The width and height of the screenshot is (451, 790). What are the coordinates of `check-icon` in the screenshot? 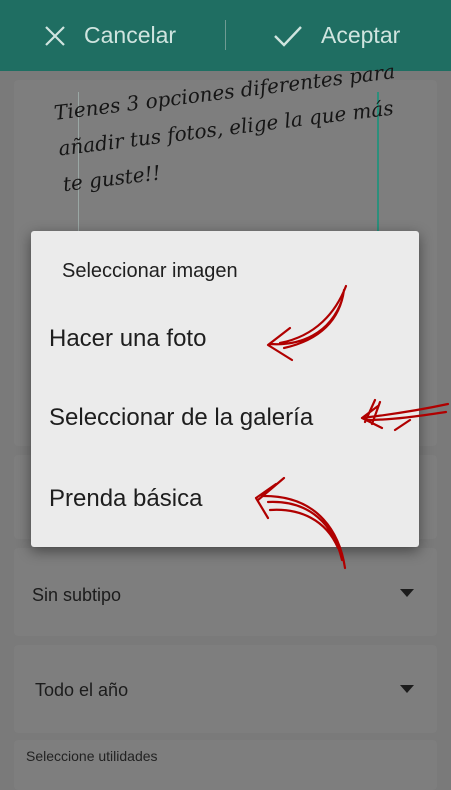 It's located at (288, 36).